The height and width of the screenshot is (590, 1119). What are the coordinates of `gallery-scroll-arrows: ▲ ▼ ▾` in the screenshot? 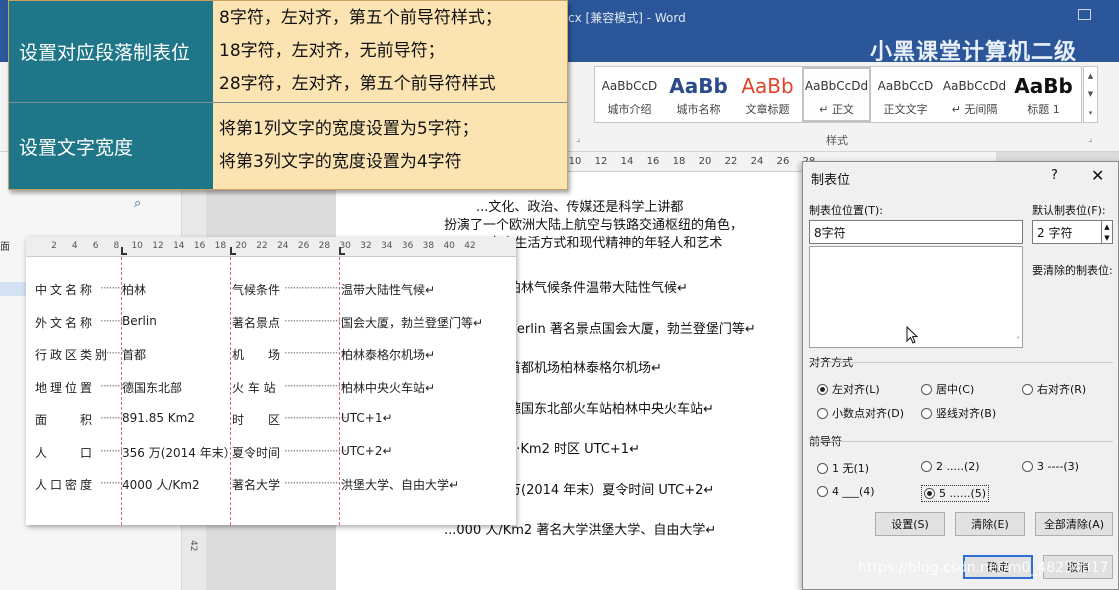 It's located at (1090, 94).